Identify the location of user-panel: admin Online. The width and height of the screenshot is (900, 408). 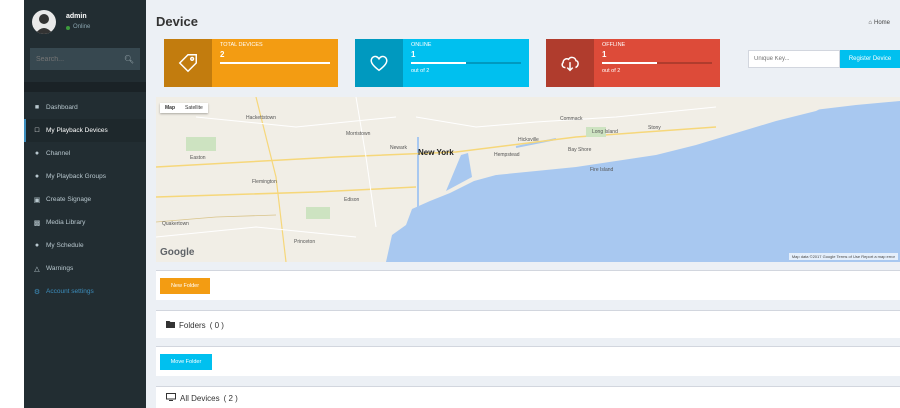
(85, 22).